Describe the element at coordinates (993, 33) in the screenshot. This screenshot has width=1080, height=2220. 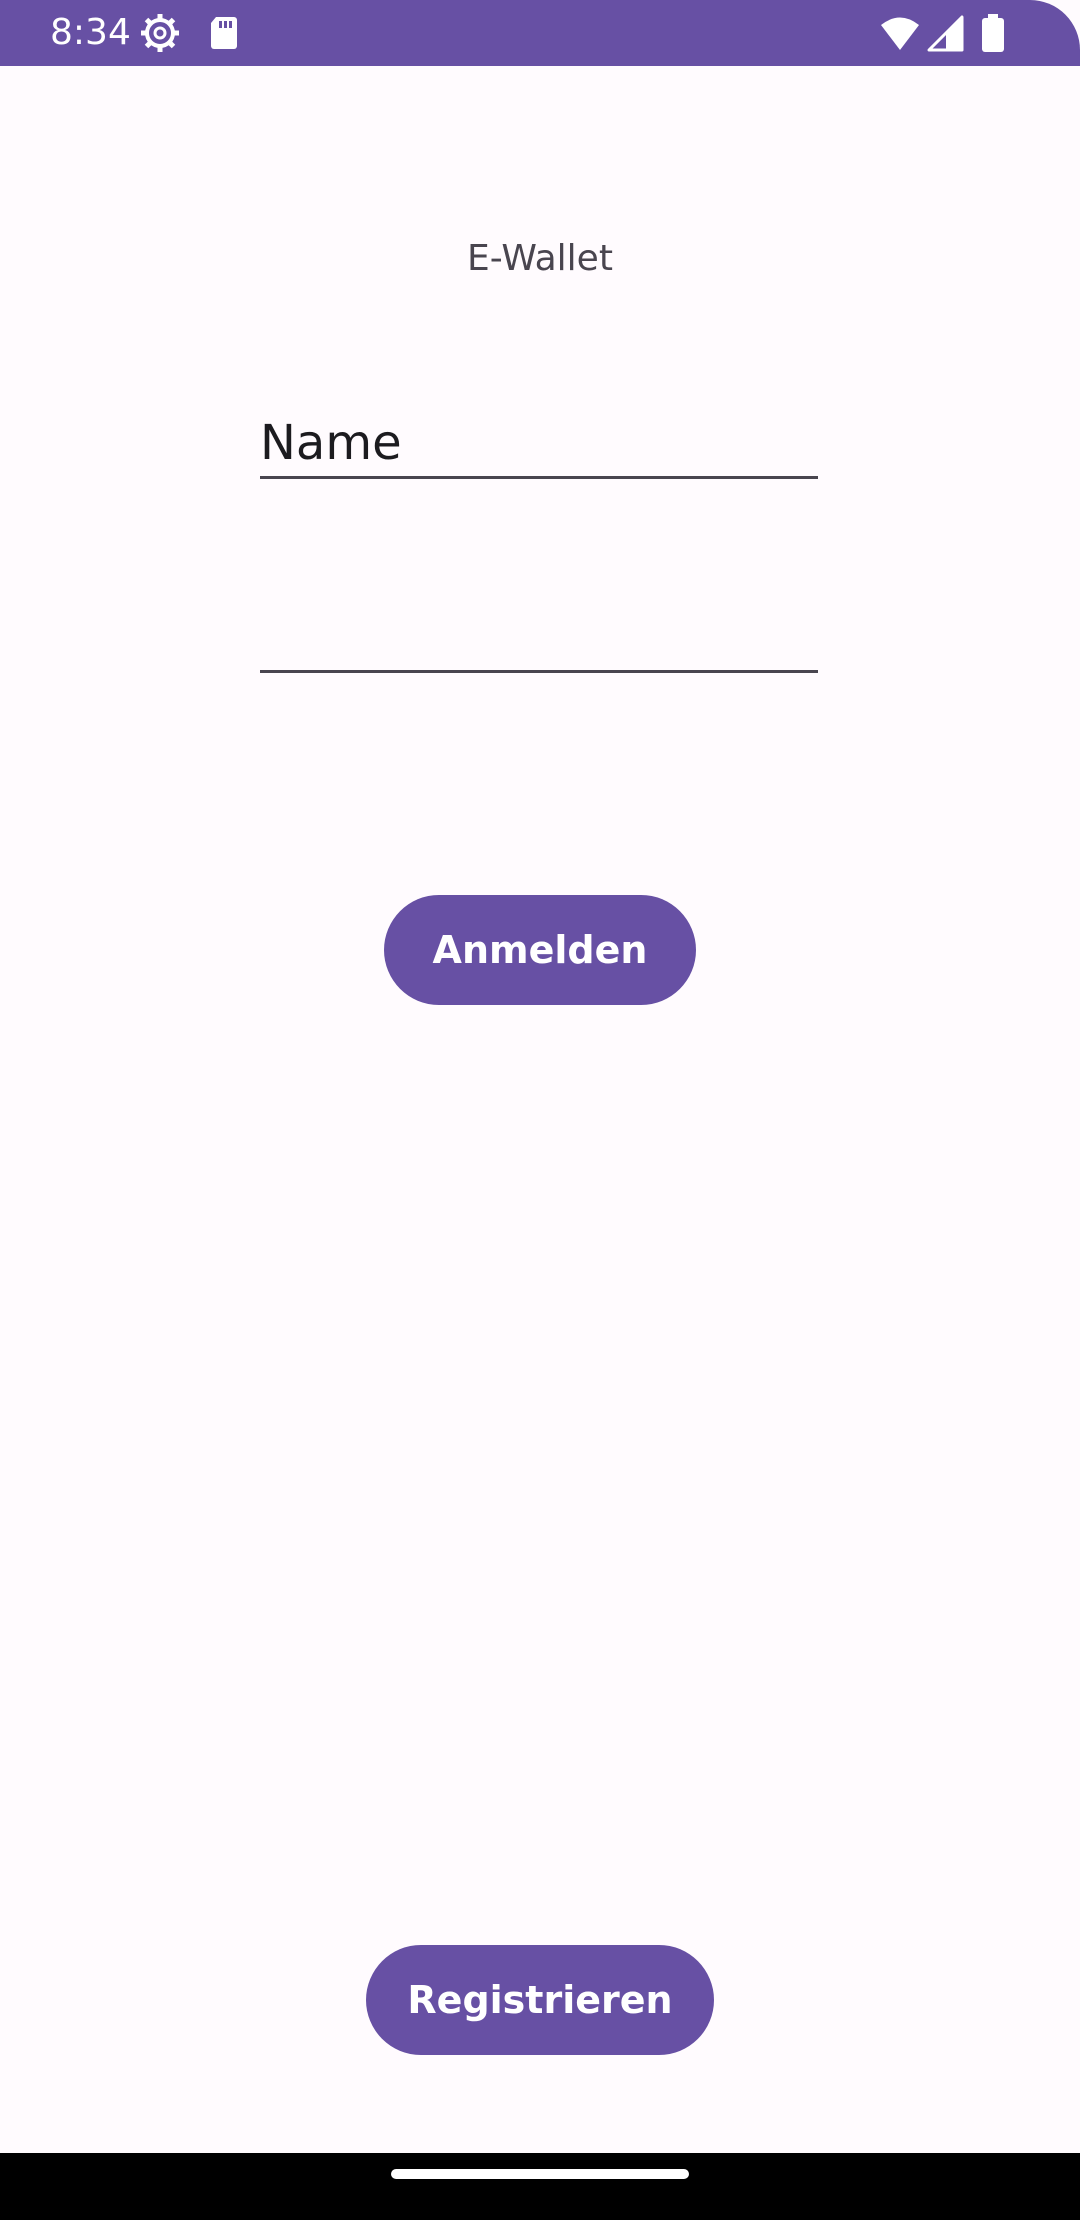
I see `battery-icon` at that location.